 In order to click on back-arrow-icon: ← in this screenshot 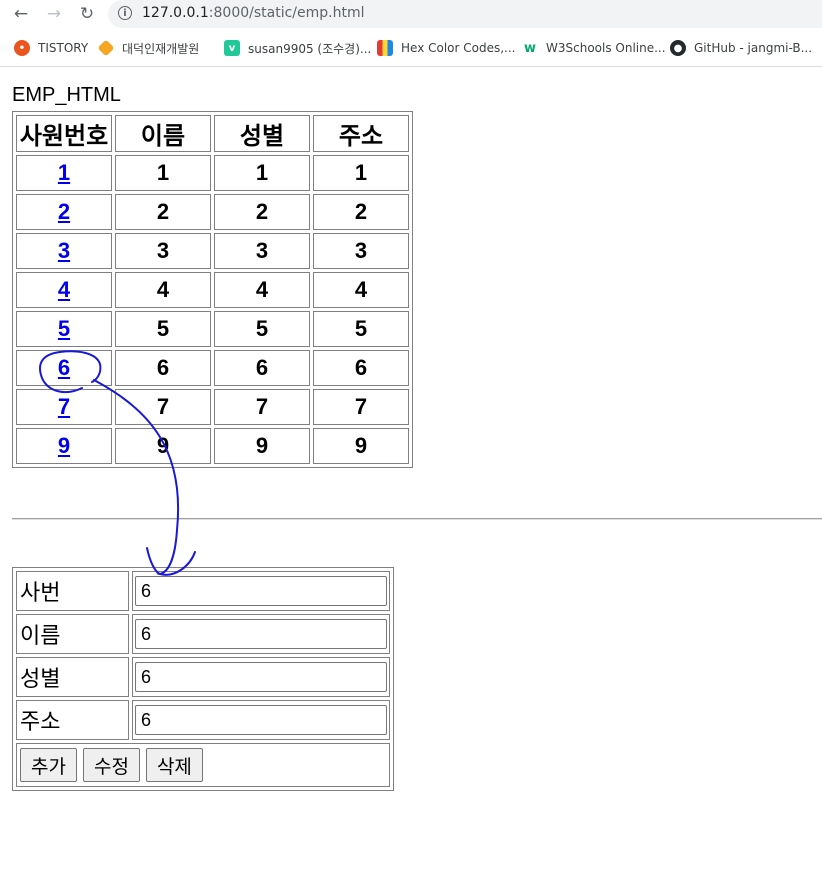, I will do `click(21, 14)`.